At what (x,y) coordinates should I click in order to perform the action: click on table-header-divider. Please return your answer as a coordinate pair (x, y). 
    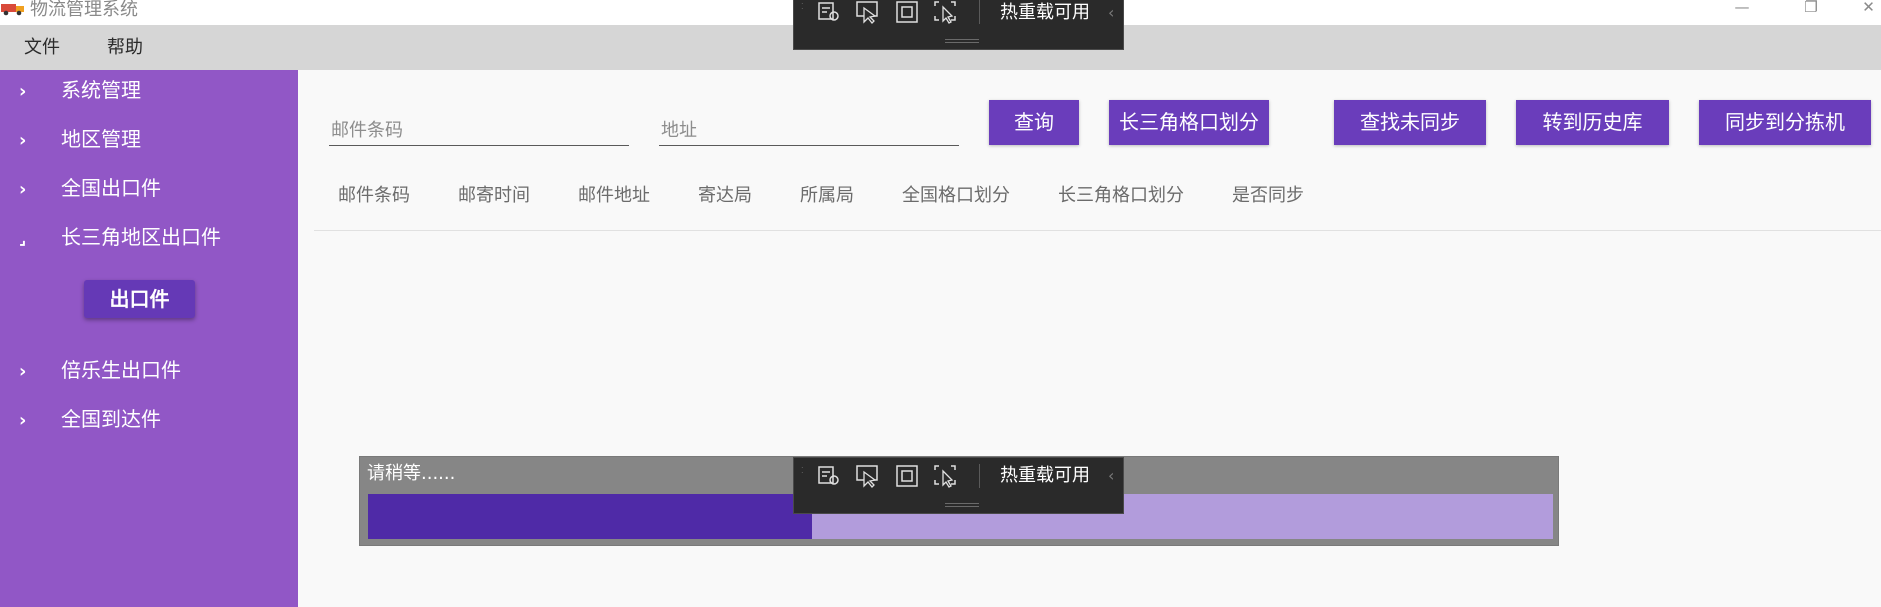
    Looking at the image, I should click on (1097, 230).